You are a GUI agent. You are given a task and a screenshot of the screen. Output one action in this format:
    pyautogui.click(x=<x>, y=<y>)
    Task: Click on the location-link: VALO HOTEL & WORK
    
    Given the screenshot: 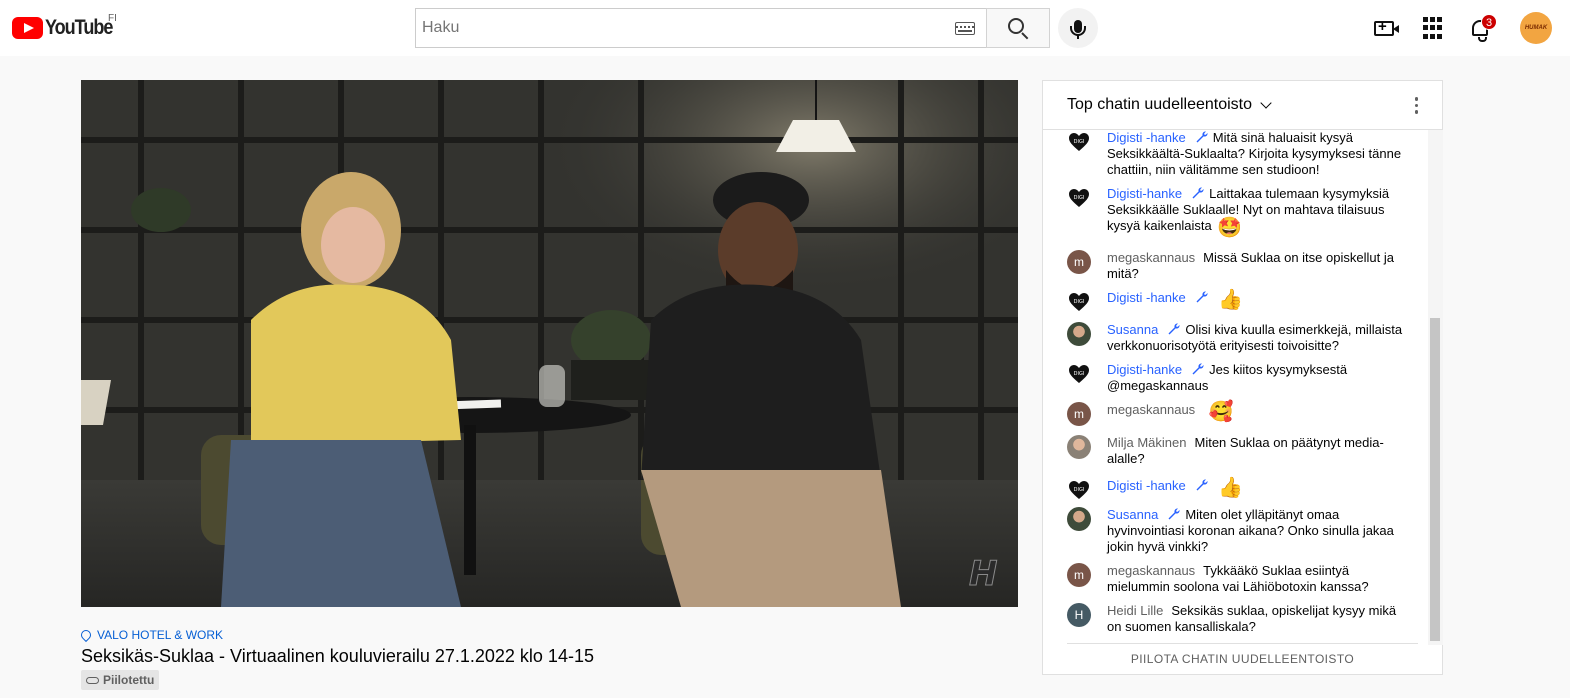 What is the action you would take?
    pyautogui.click(x=150, y=635)
    